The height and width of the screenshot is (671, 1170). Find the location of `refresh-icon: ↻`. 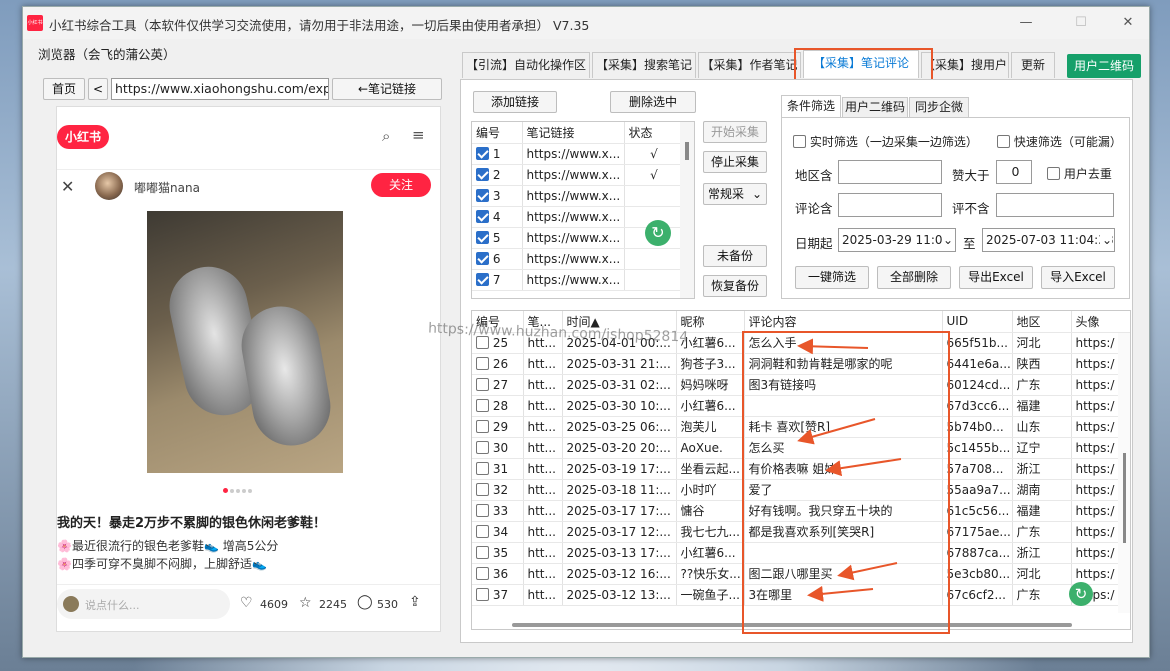

refresh-icon: ↻ is located at coordinates (1081, 594).